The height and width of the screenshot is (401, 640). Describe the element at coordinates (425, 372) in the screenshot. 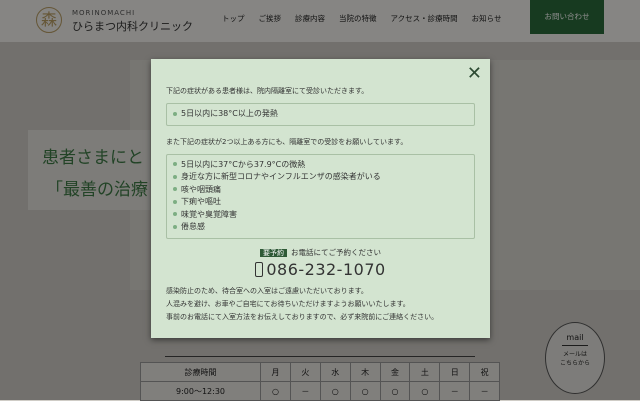

I see `header-cell: 土` at that location.